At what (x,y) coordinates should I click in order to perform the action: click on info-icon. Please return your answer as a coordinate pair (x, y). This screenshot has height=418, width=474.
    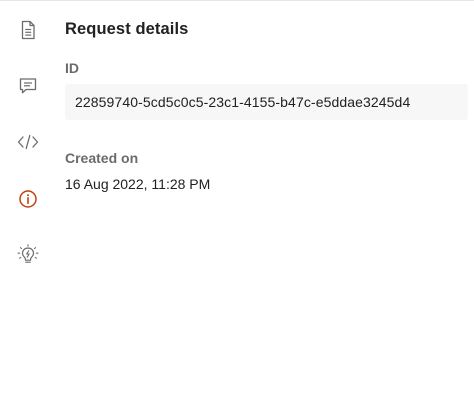
    Looking at the image, I should click on (28, 199).